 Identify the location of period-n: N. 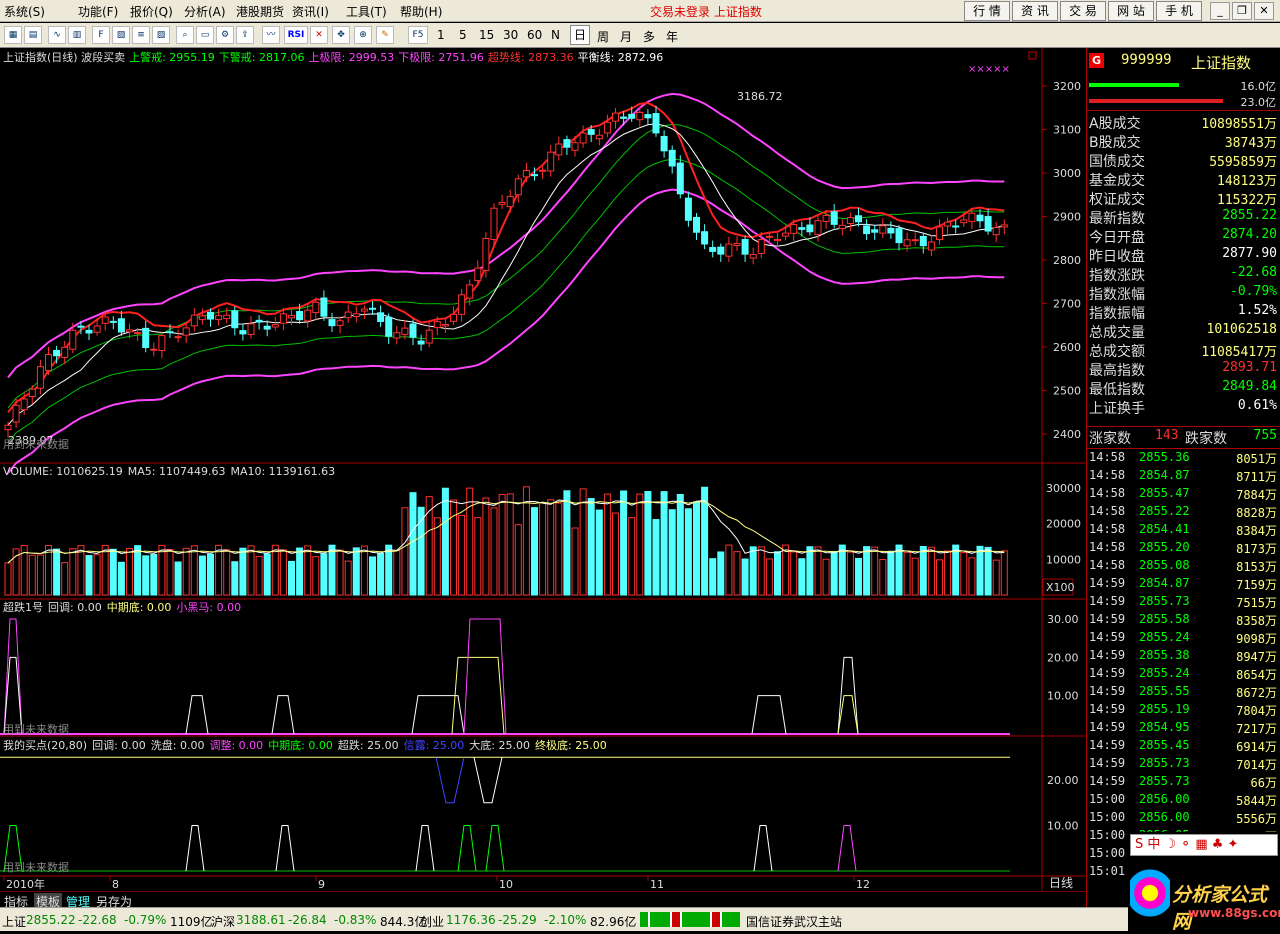
(555, 35).